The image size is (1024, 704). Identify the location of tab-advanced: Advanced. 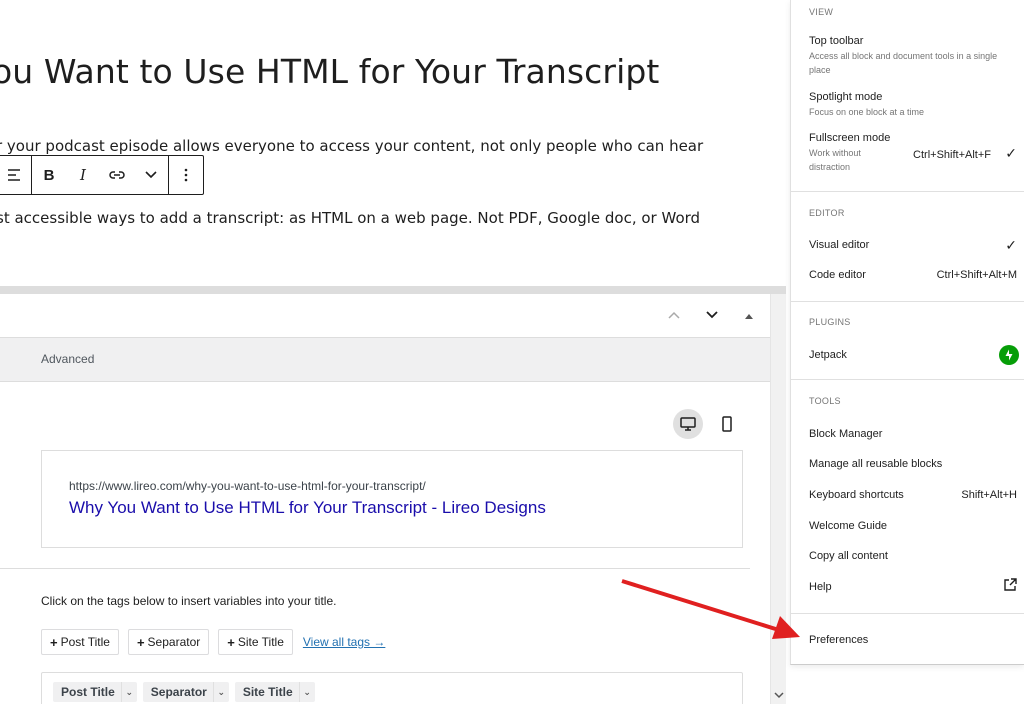
(67, 359).